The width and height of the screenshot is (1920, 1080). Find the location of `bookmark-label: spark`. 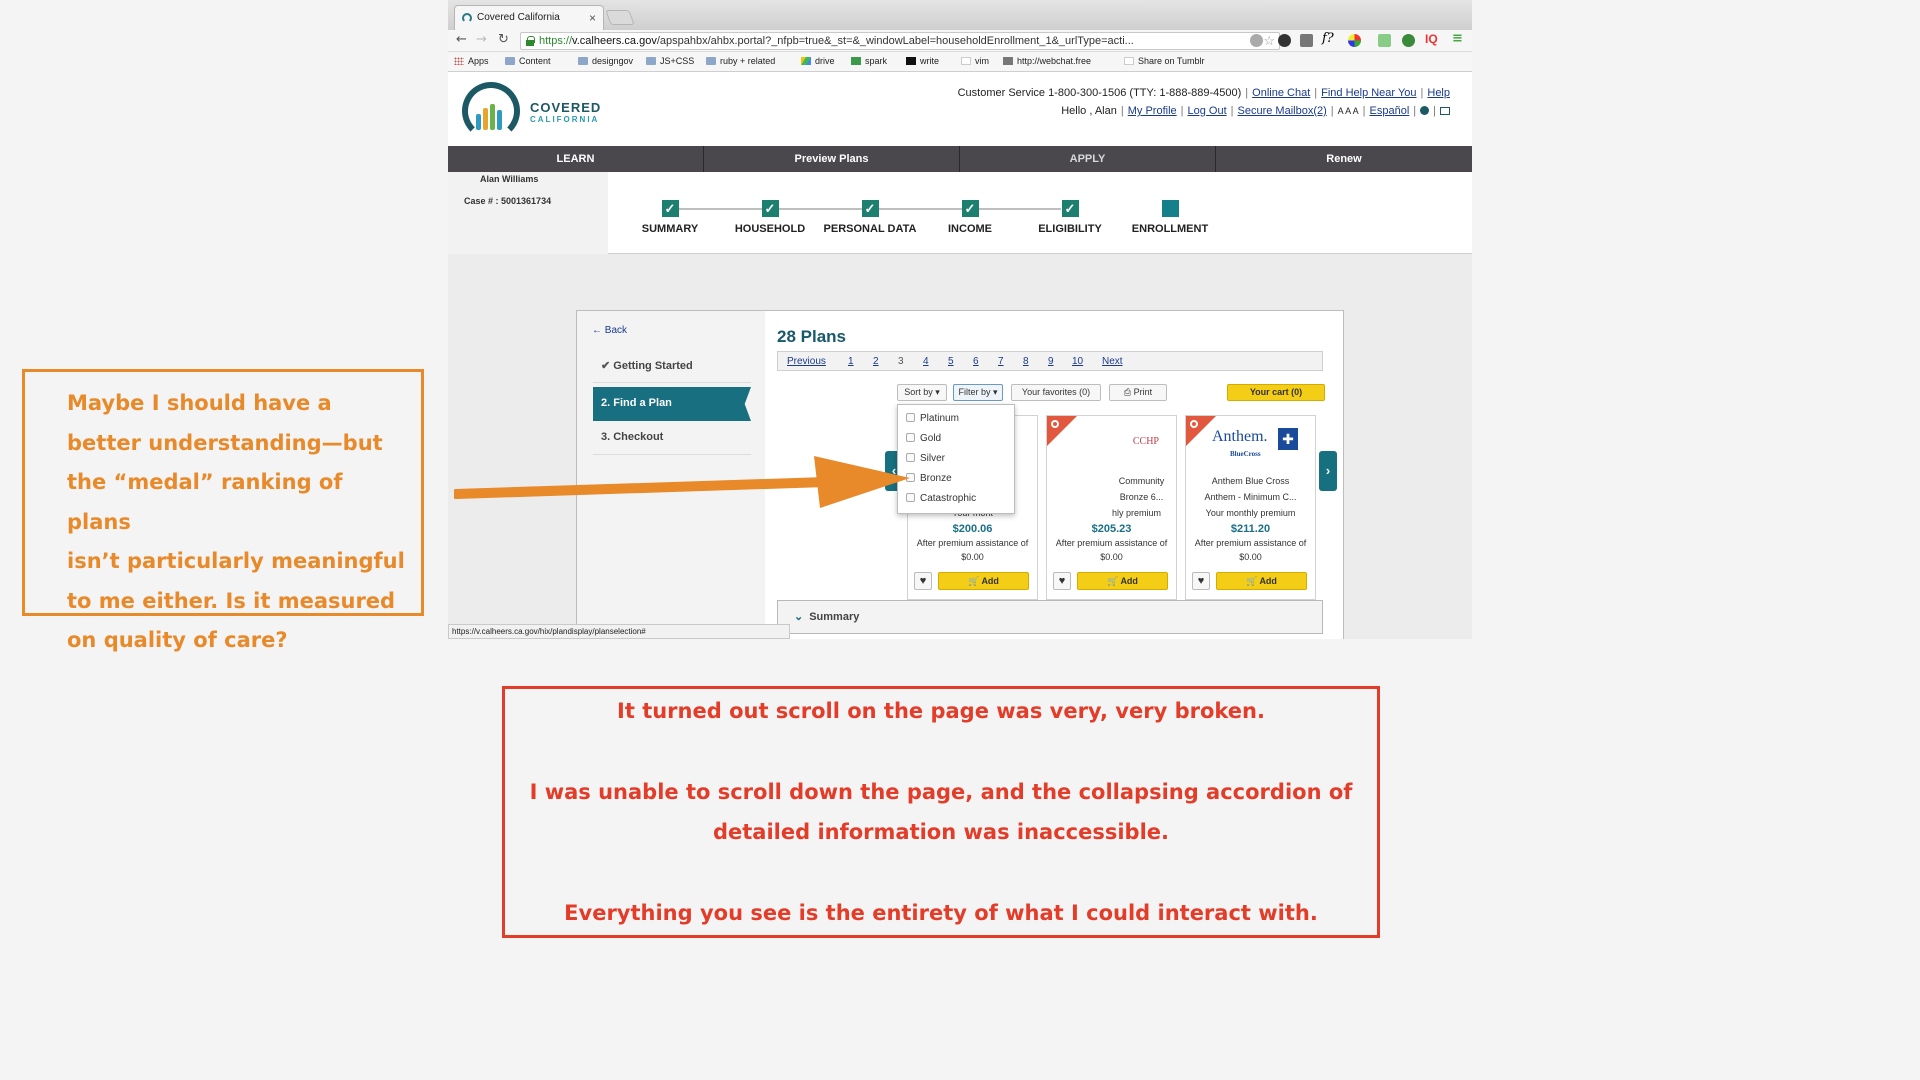

bookmark-label: spark is located at coordinates (876, 61).